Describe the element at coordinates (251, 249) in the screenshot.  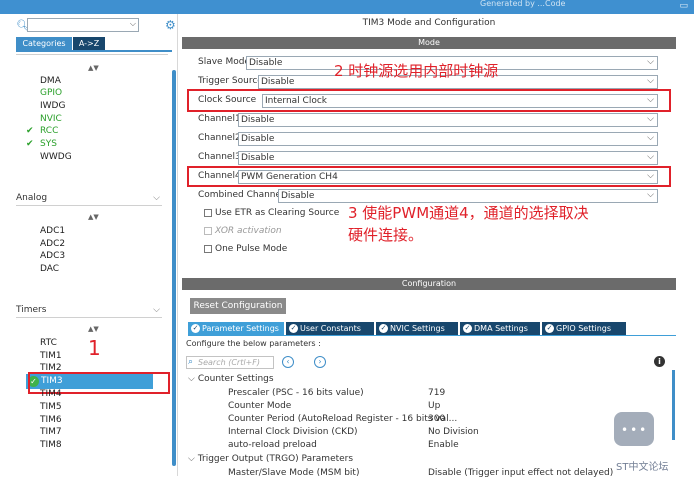
I see `checkbox-label: One Pulse Mode` at that location.